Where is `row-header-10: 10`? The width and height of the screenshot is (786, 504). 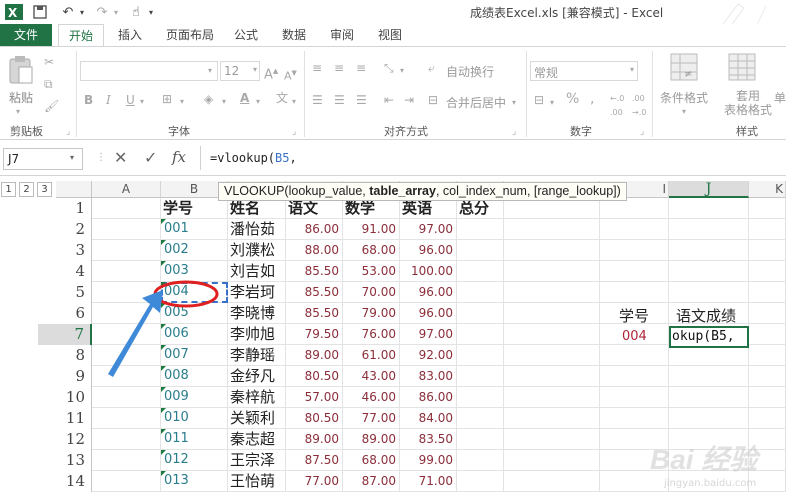 row-header-10: 10 is located at coordinates (65, 397).